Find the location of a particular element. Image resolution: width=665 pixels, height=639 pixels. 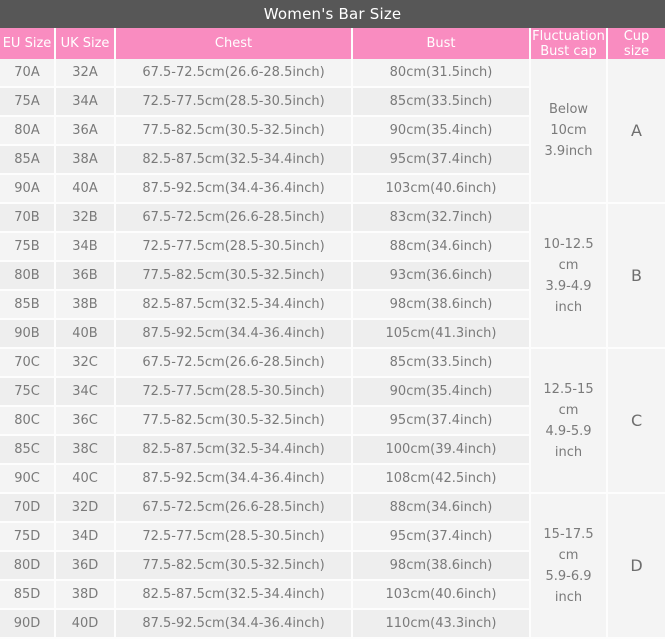

cell-bust: 110cm(43.3inch) is located at coordinates (441, 624).